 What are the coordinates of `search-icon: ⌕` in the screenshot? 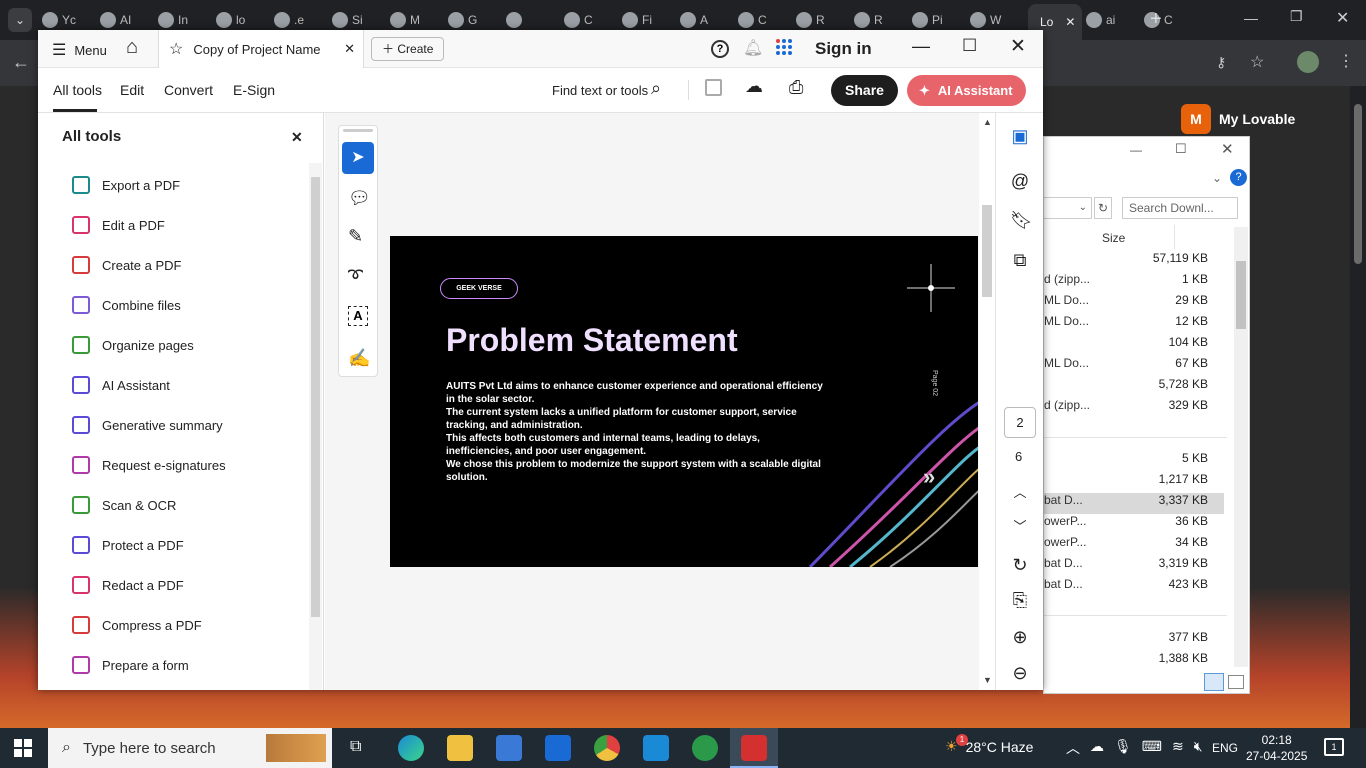 It's located at (656, 88).